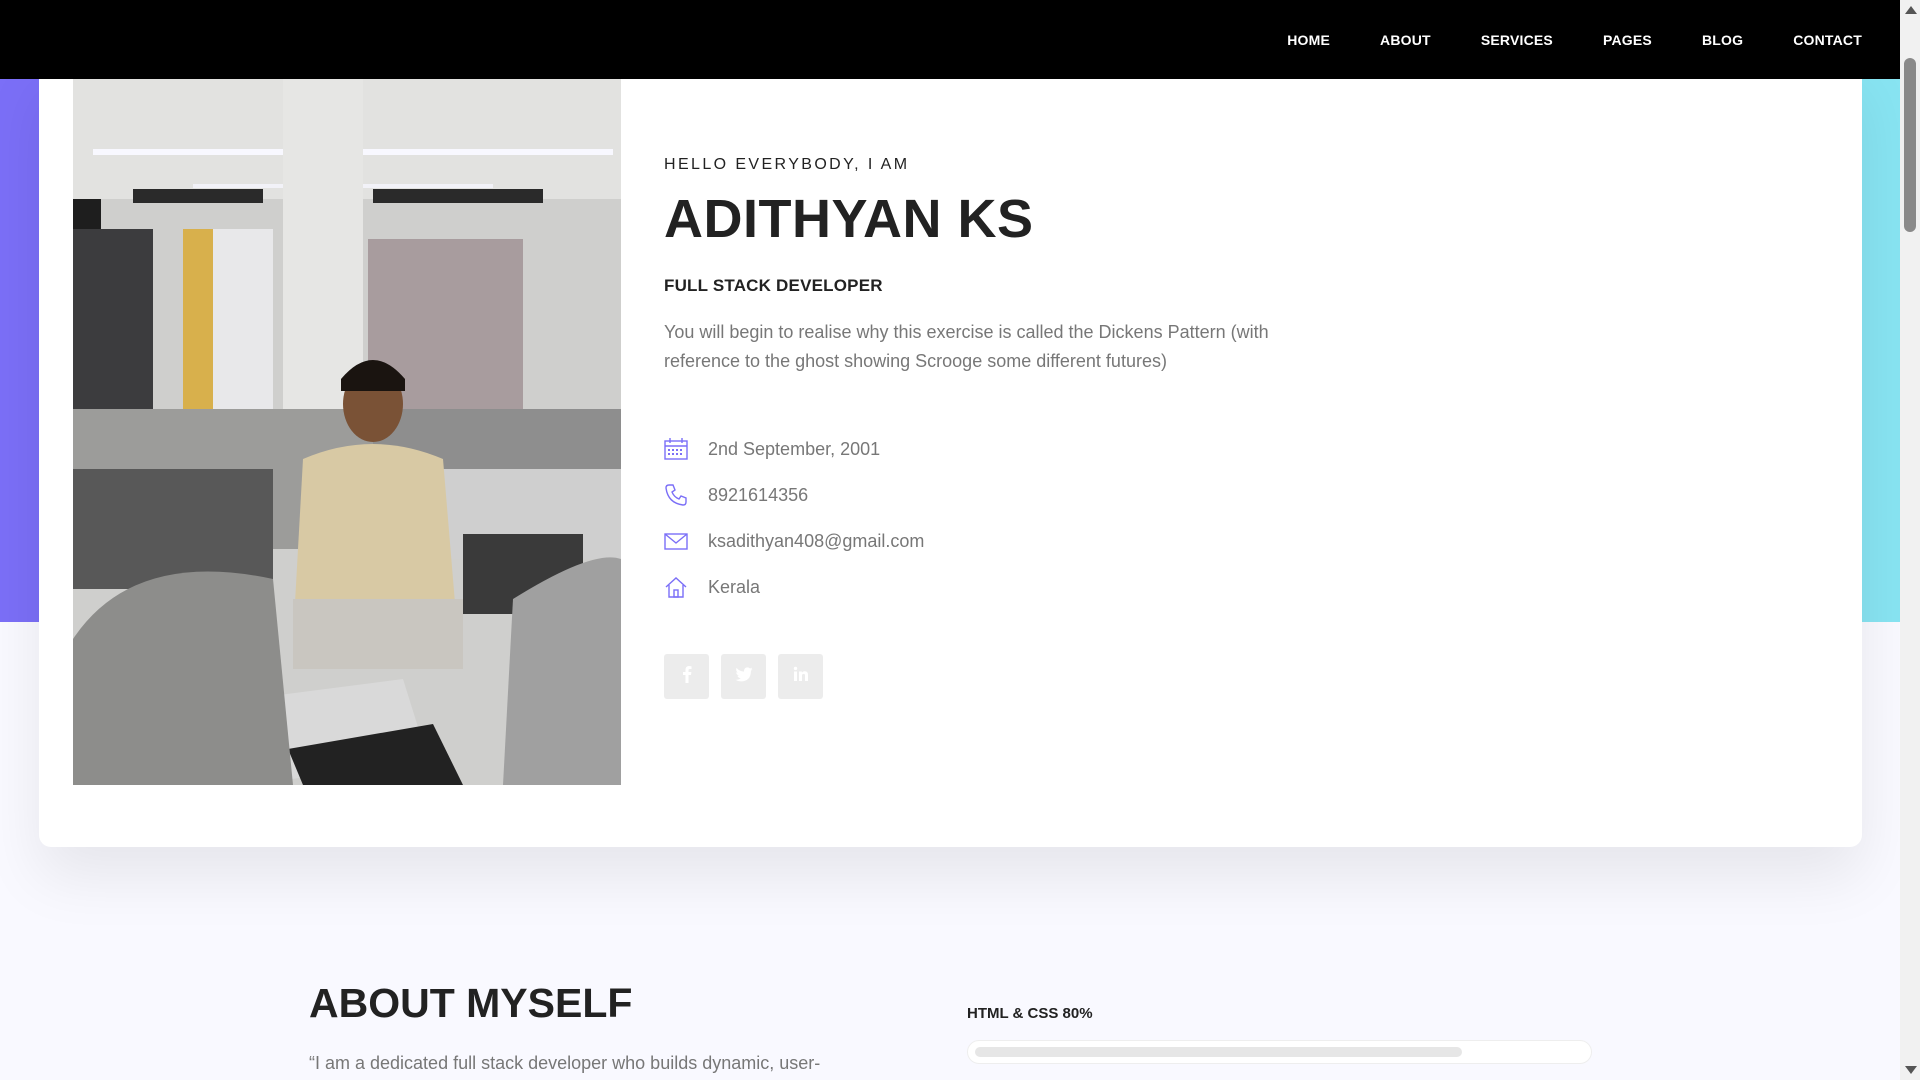 The width and height of the screenshot is (1920, 1080). I want to click on about-title: ABOUT MYSELF, so click(471, 1003).